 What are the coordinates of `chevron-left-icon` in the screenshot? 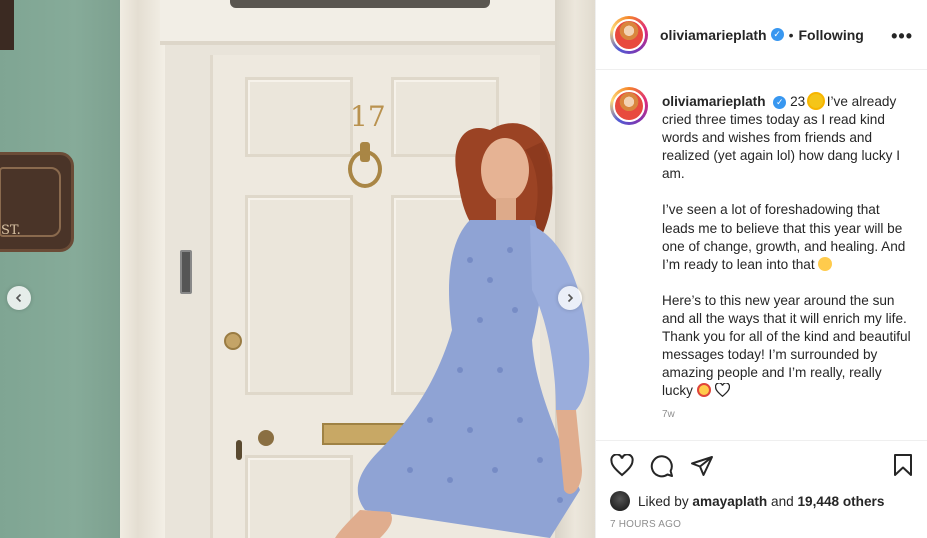 It's located at (18, 298).